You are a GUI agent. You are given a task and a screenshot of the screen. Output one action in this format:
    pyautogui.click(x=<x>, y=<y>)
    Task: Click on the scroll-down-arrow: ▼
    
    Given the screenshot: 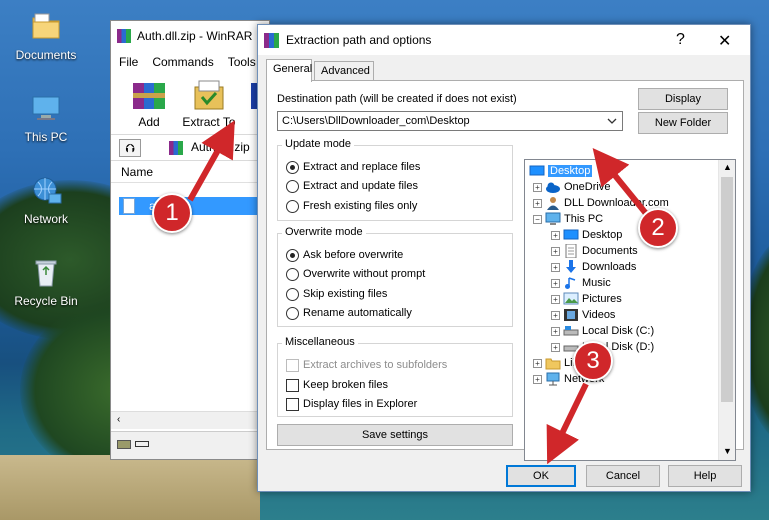 What is the action you would take?
    pyautogui.click(x=727, y=451)
    